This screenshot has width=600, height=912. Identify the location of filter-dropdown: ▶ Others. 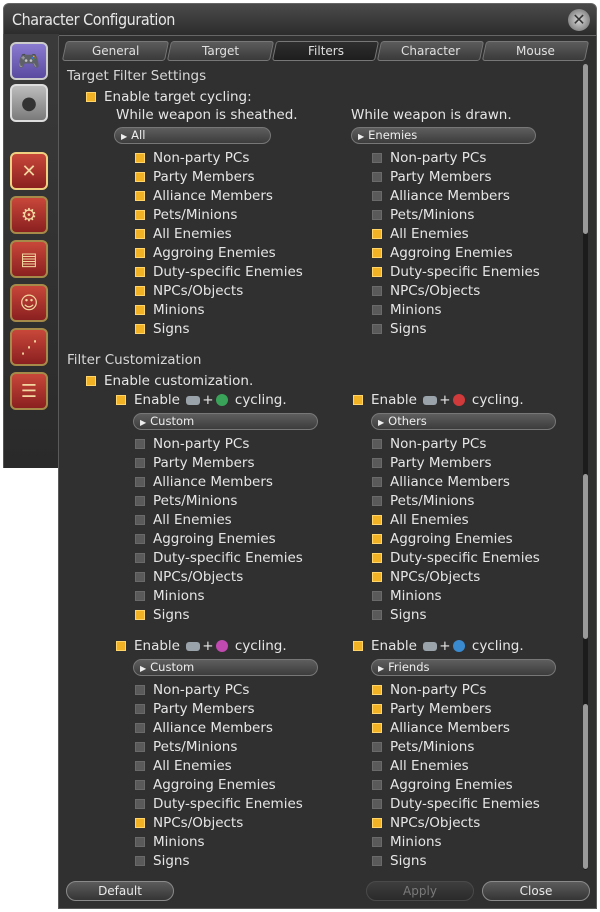
(463, 421).